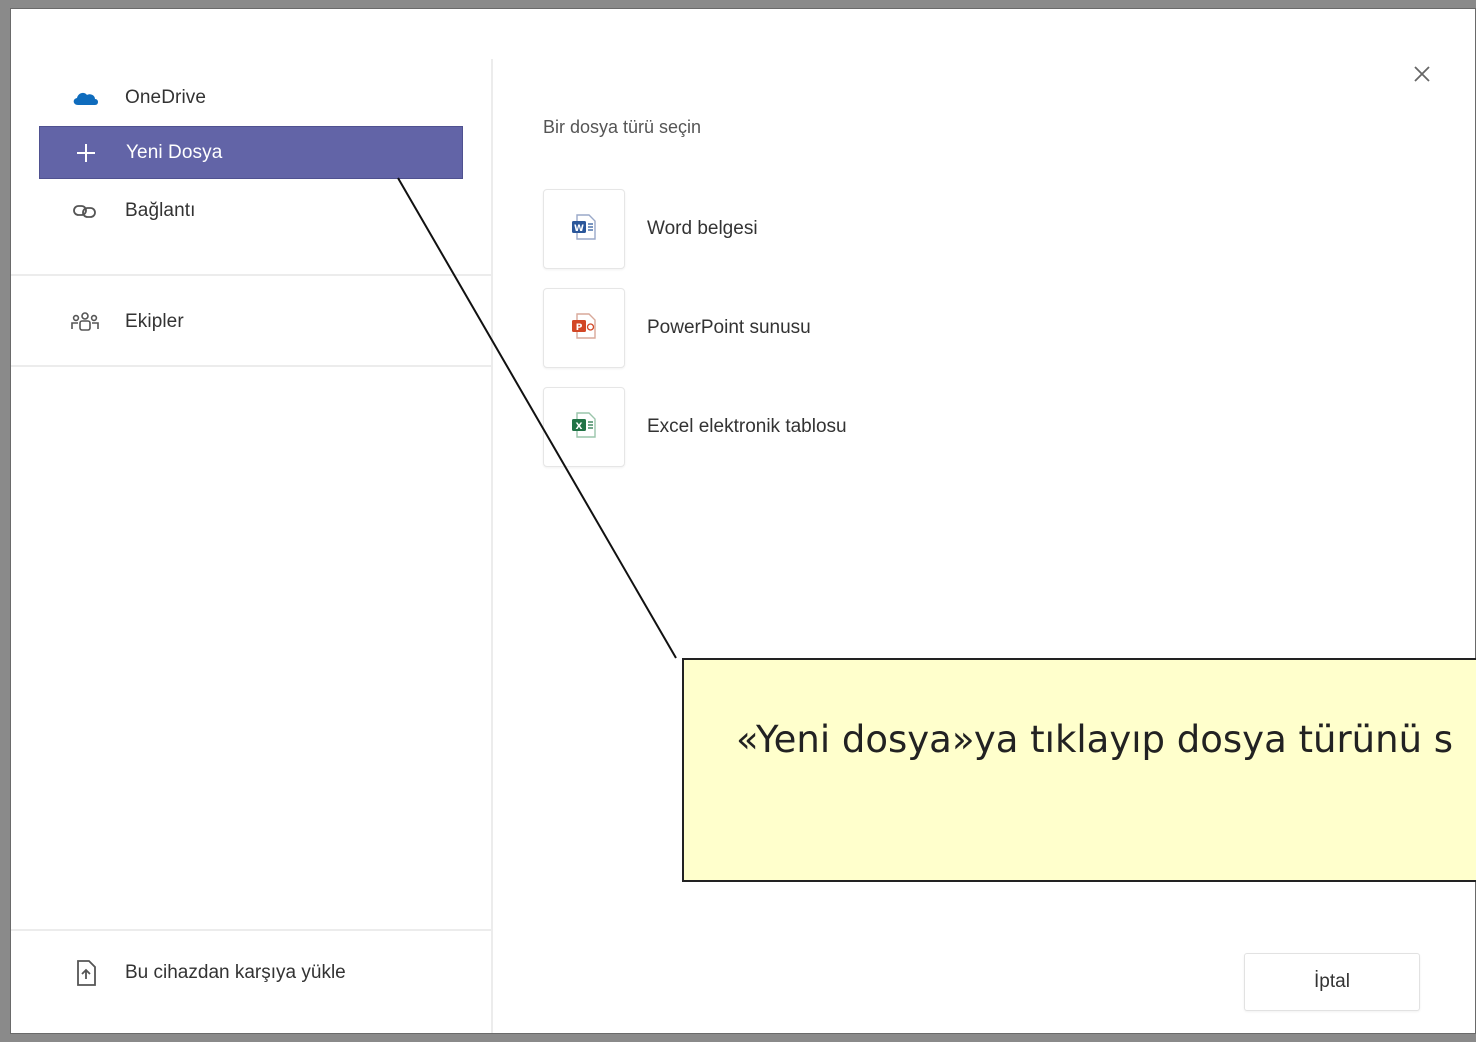 This screenshot has width=1476, height=1042. Describe the element at coordinates (86, 153) in the screenshot. I see `plus-icon` at that location.